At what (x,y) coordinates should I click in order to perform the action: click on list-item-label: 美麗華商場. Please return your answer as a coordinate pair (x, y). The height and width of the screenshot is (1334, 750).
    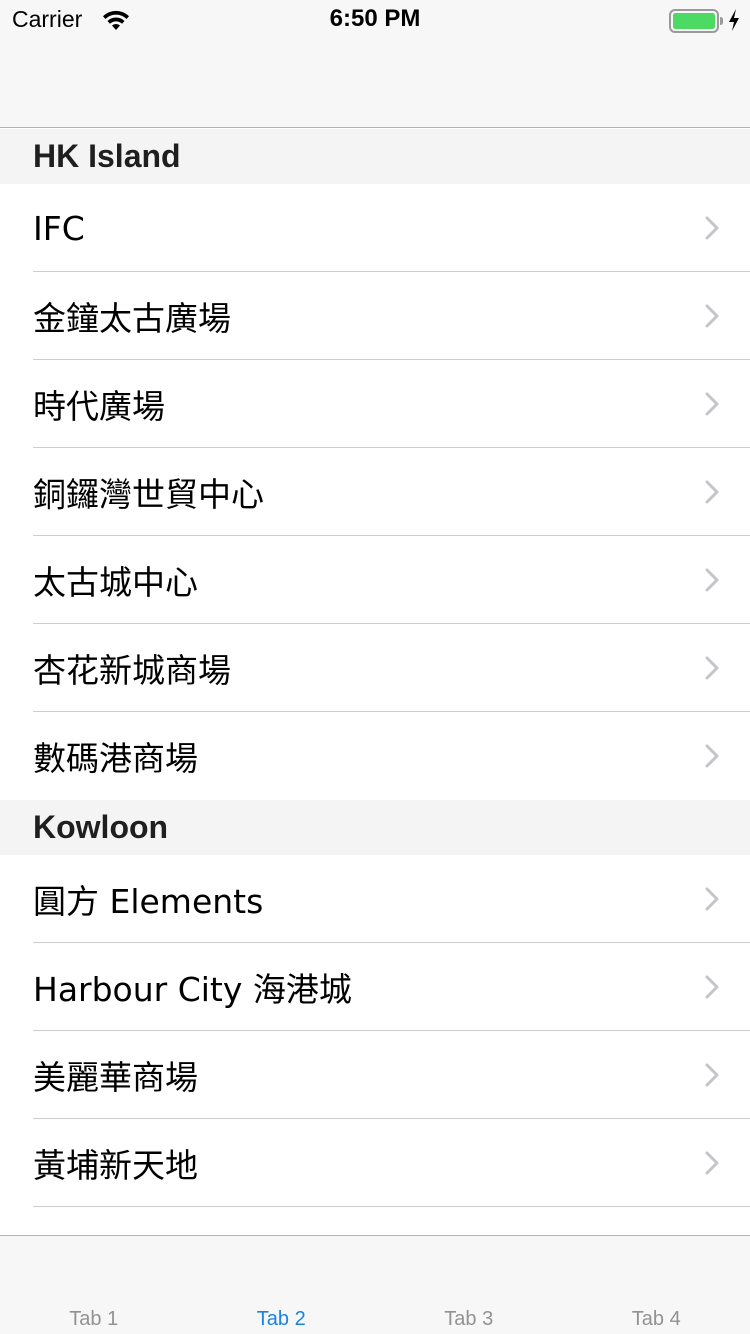
    Looking at the image, I should click on (115, 1077).